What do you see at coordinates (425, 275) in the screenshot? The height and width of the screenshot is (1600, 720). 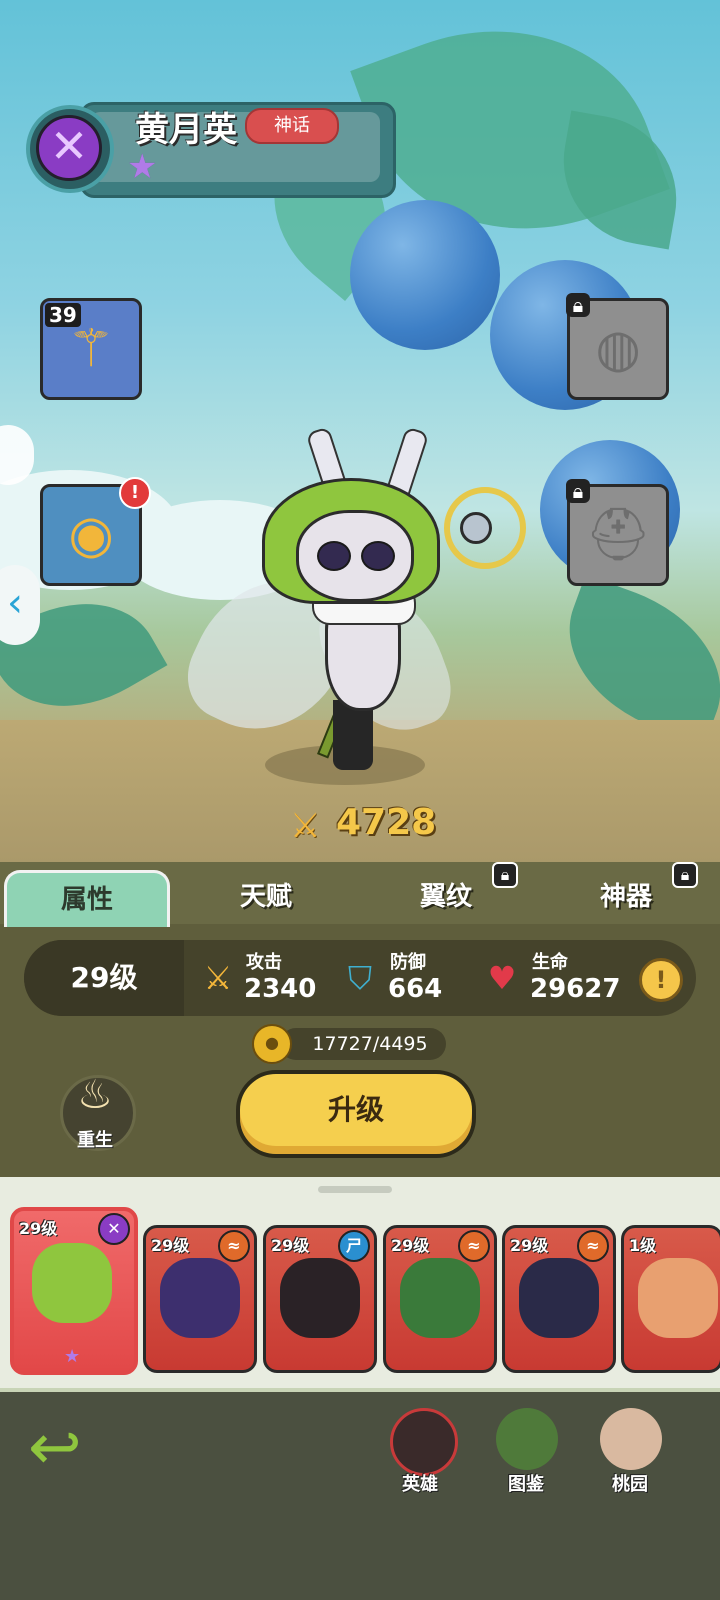 I see `blueberry-decoration` at bounding box center [425, 275].